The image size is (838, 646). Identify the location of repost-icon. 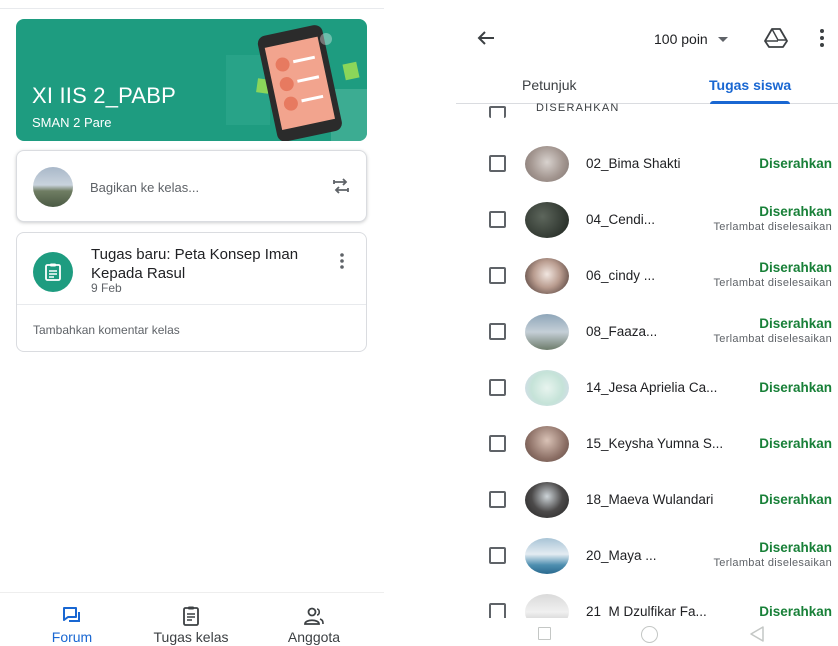
(341, 186).